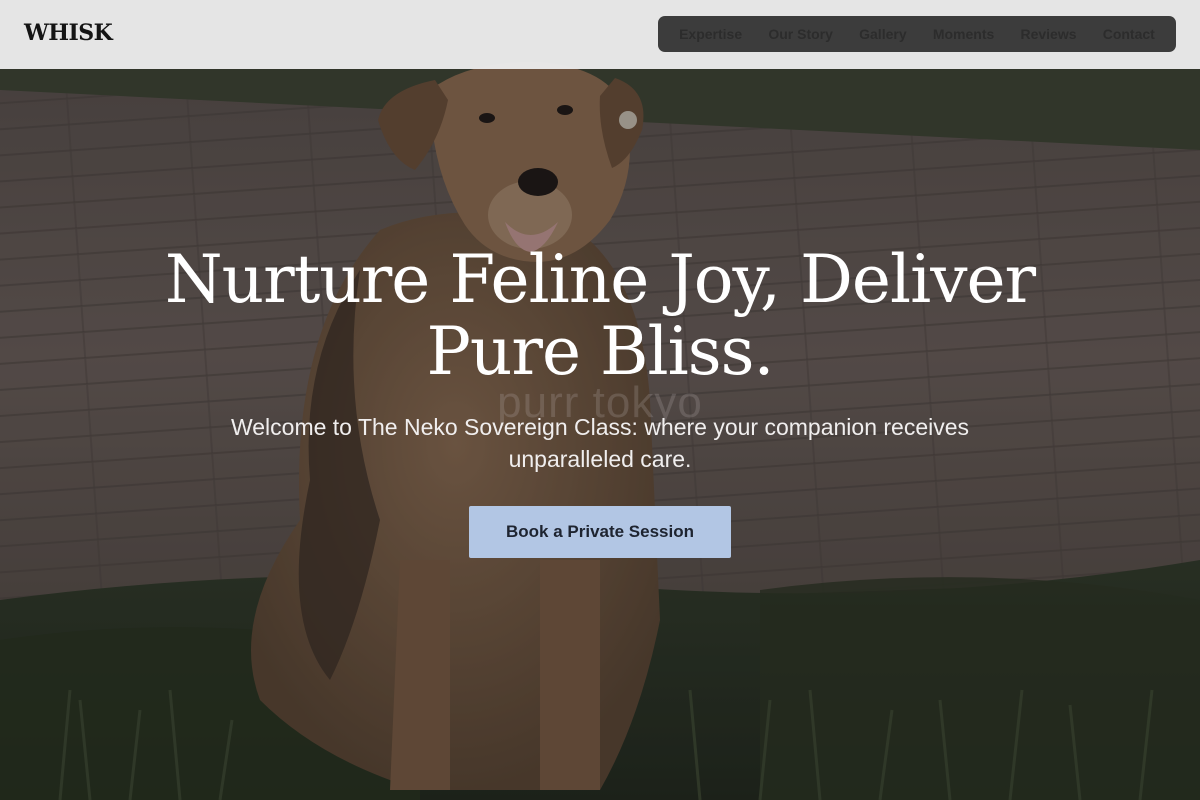  I want to click on brand-logo: WHISK, so click(68, 33).